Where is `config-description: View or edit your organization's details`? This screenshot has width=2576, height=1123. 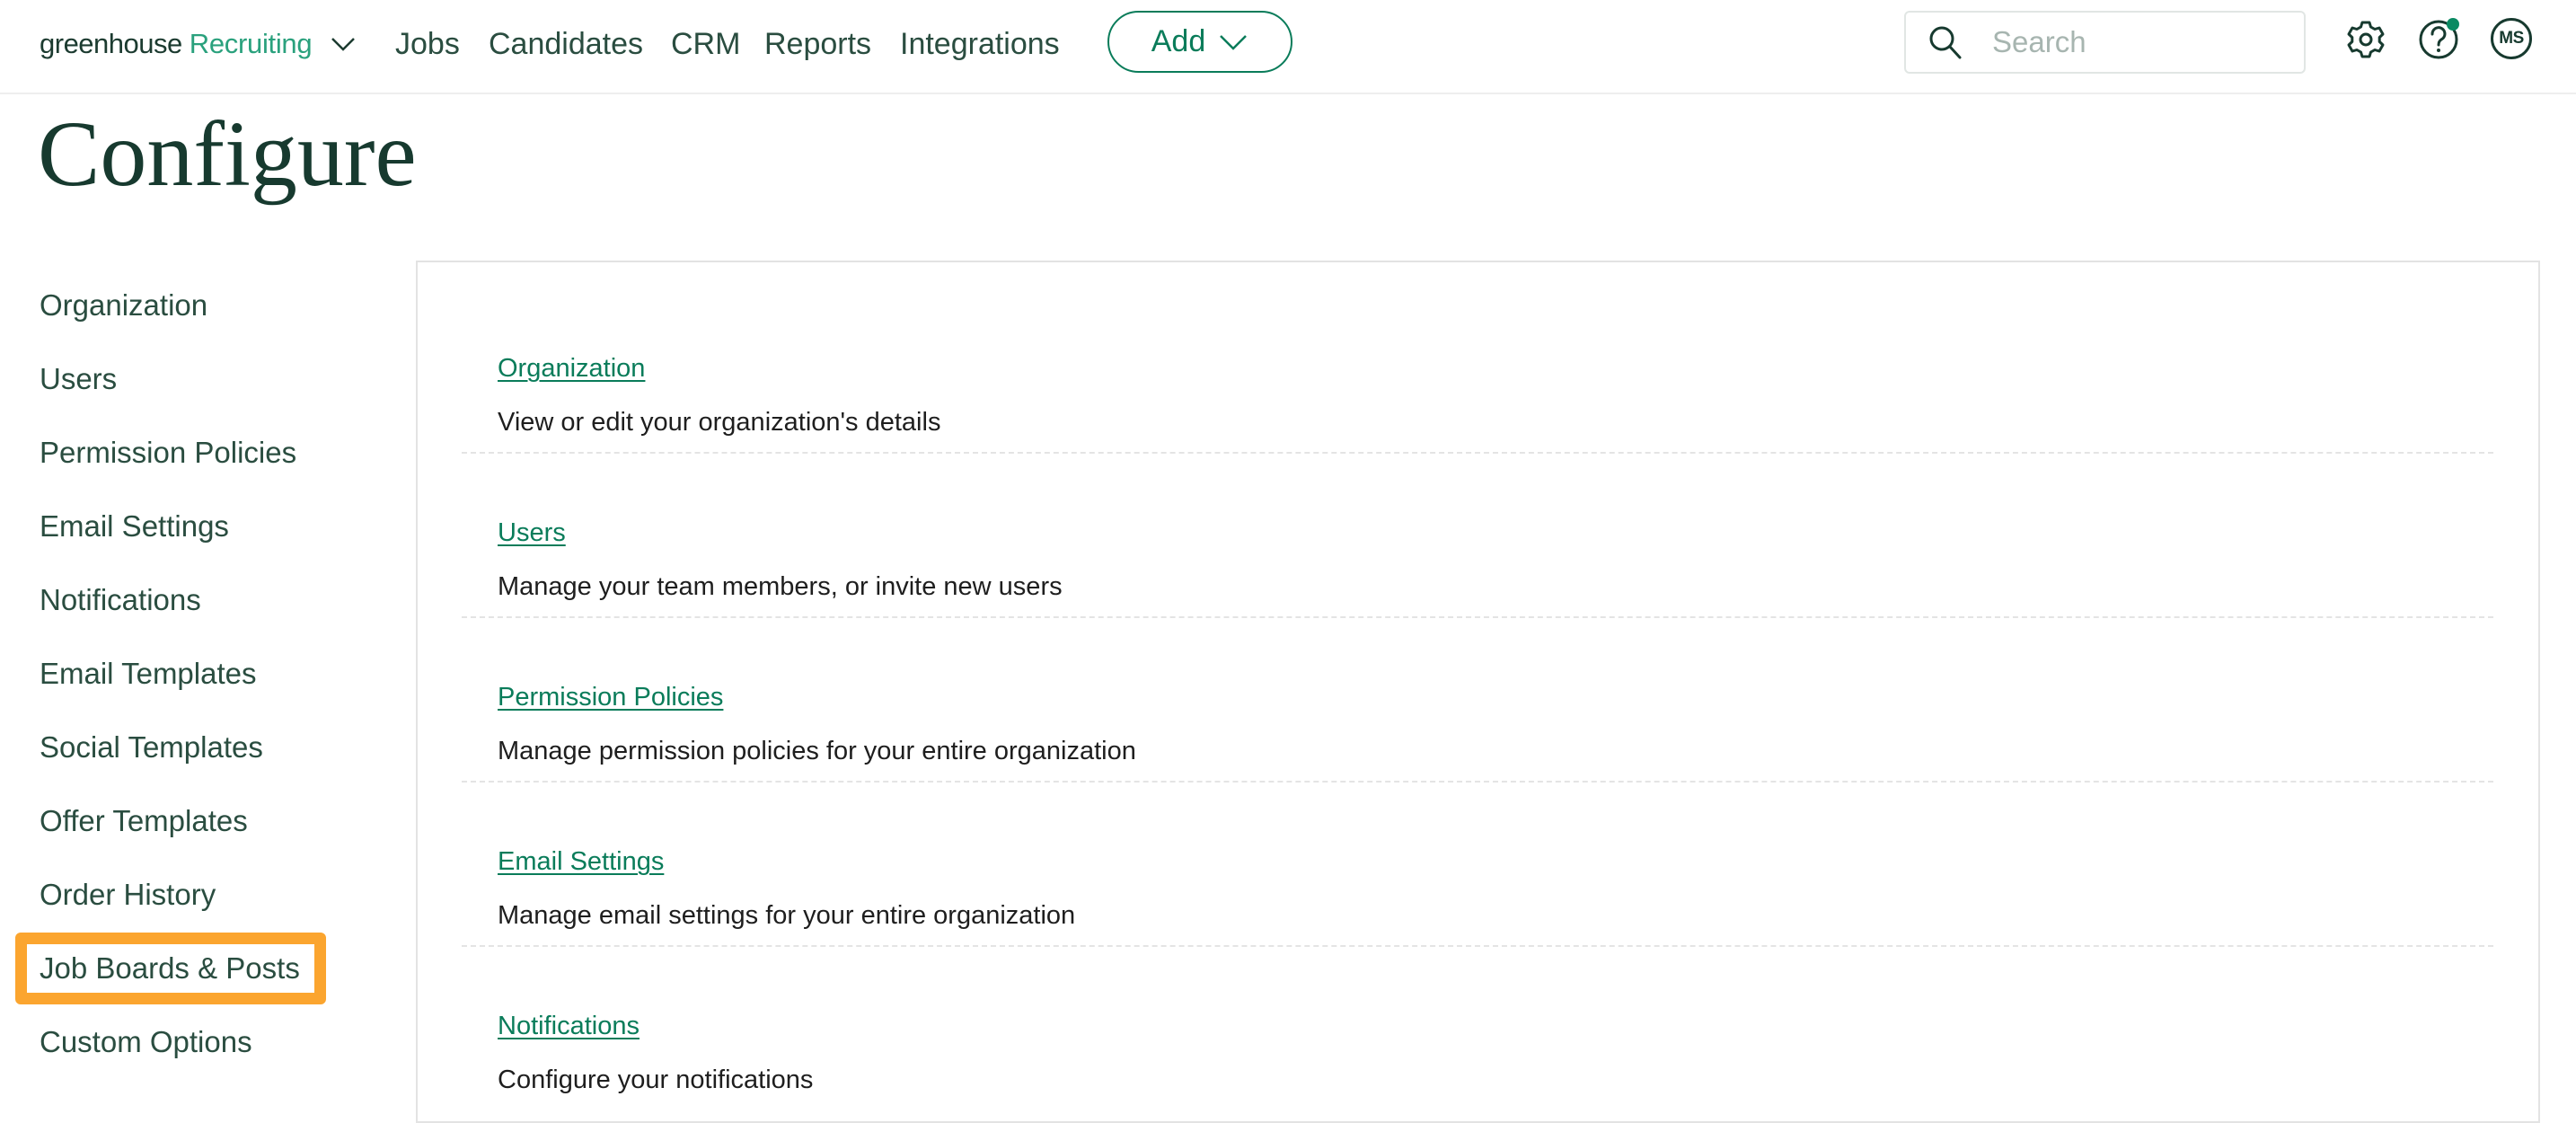 config-description: View or edit your organization's details is located at coordinates (719, 422).